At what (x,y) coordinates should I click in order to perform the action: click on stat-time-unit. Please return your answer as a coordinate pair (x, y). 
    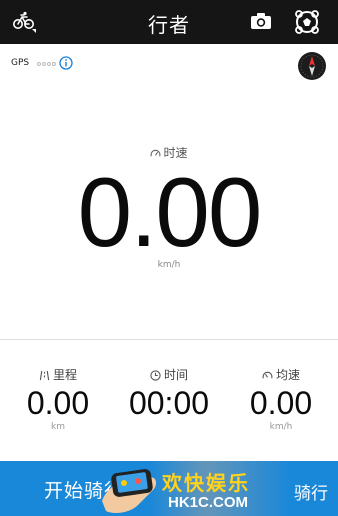
    Looking at the image, I should click on (169, 427).